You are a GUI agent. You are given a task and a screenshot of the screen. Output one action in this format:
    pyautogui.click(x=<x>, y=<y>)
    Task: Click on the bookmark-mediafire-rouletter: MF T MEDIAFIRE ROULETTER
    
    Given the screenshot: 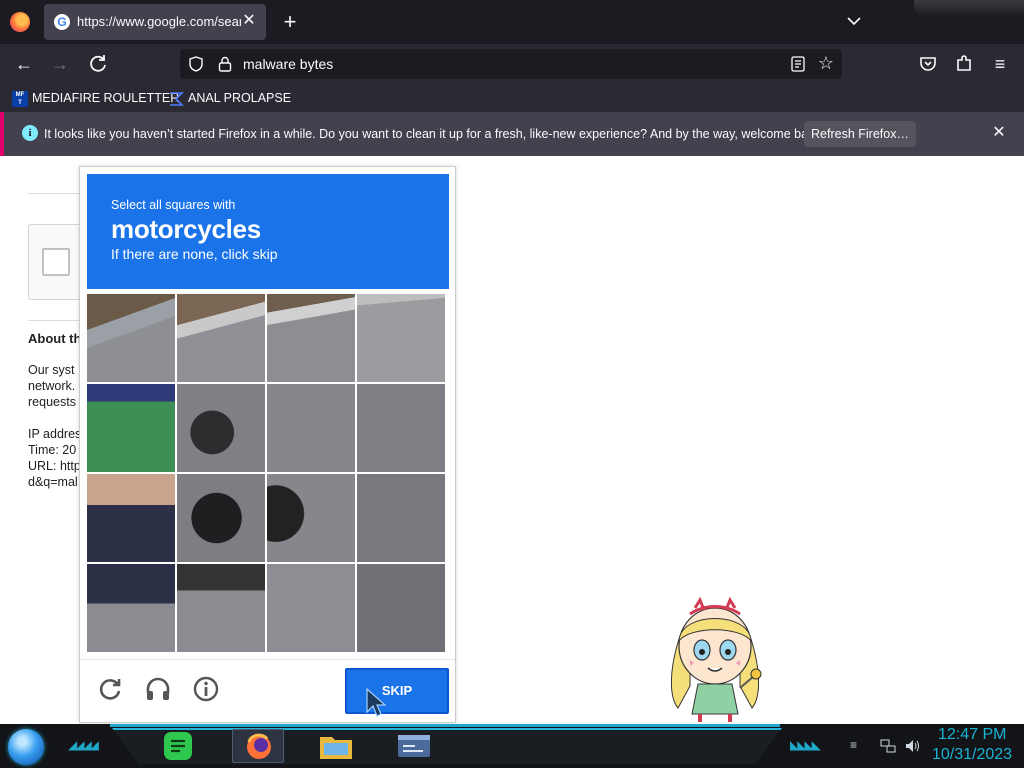 What is the action you would take?
    pyautogui.click(x=95, y=99)
    